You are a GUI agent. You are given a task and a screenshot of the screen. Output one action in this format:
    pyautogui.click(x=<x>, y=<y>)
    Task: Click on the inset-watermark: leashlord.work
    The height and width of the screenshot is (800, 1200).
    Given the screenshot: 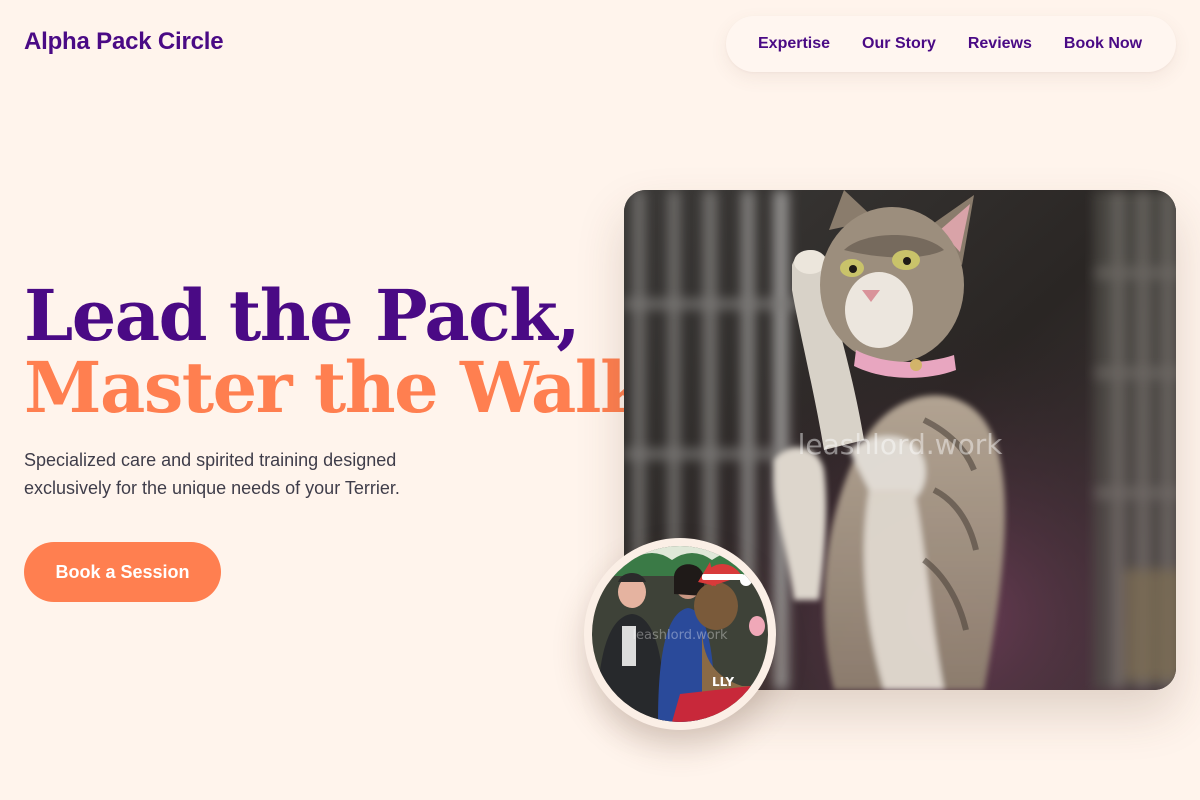 What is the action you would take?
    pyautogui.click(x=680, y=635)
    